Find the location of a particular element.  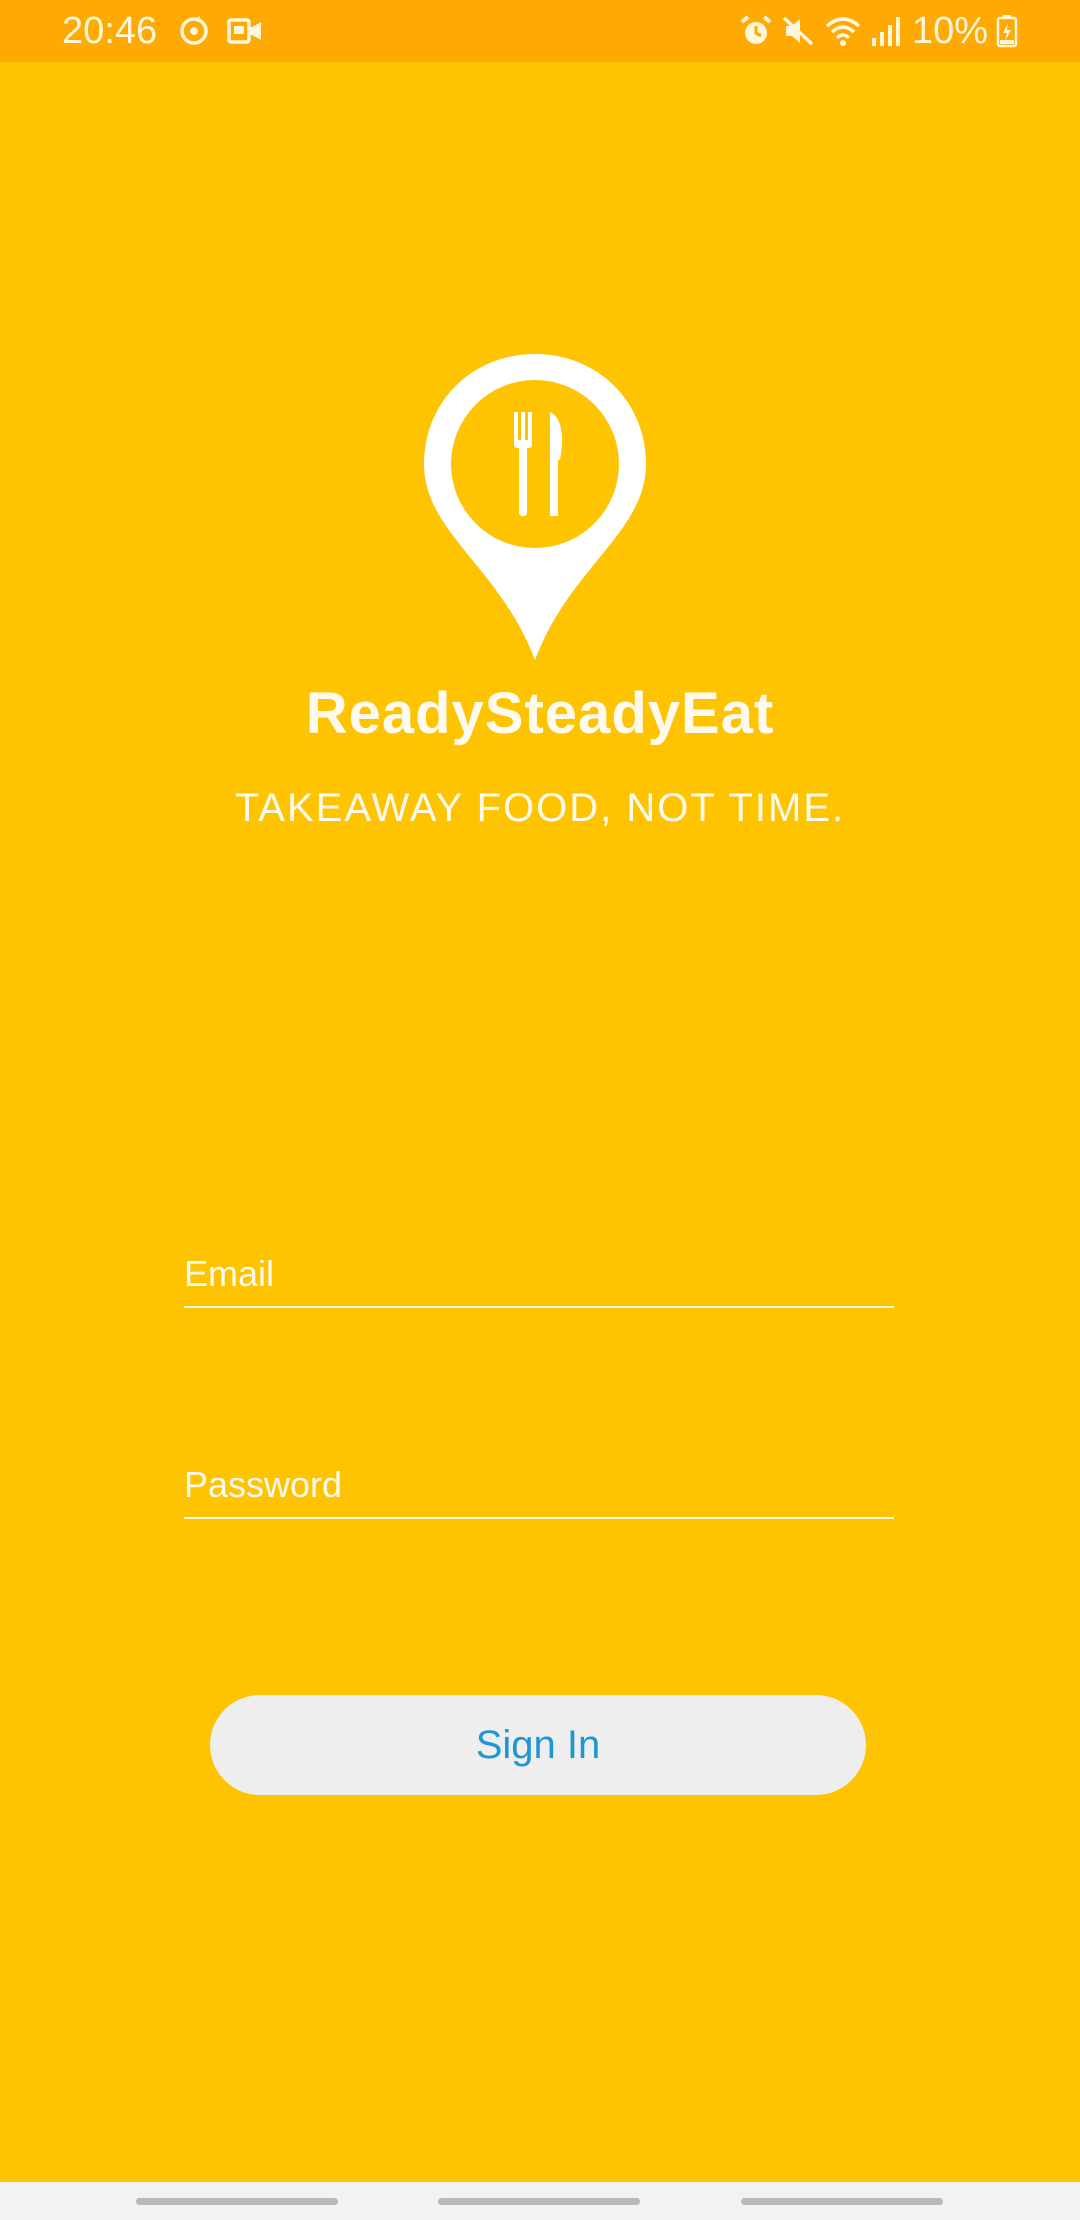

app-name: ReadySteadyEat is located at coordinates (540, 713).